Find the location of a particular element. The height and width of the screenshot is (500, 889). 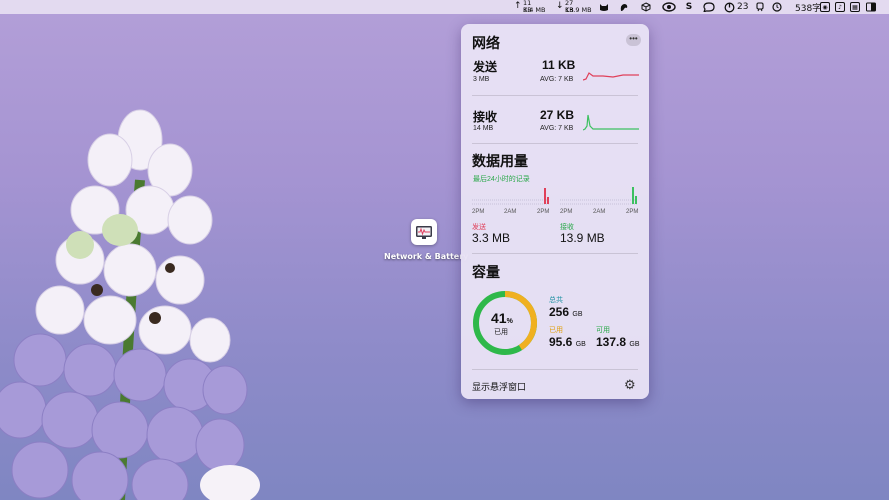

upload-axis-start: 2PM is located at coordinates (478, 212).